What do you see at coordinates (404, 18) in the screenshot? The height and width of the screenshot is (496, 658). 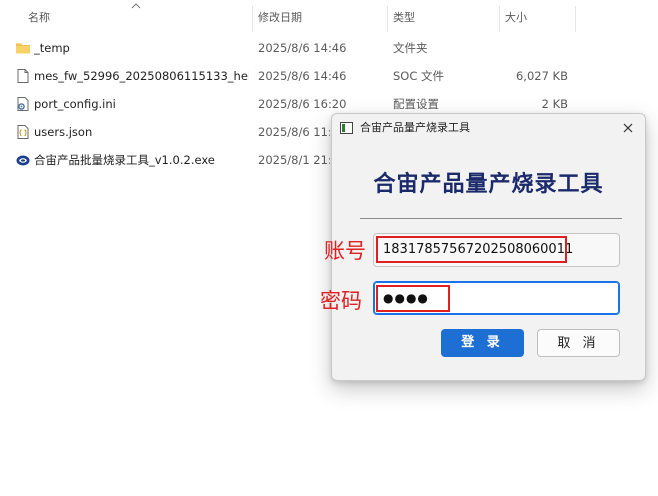 I see `column-header-type: 类型` at bounding box center [404, 18].